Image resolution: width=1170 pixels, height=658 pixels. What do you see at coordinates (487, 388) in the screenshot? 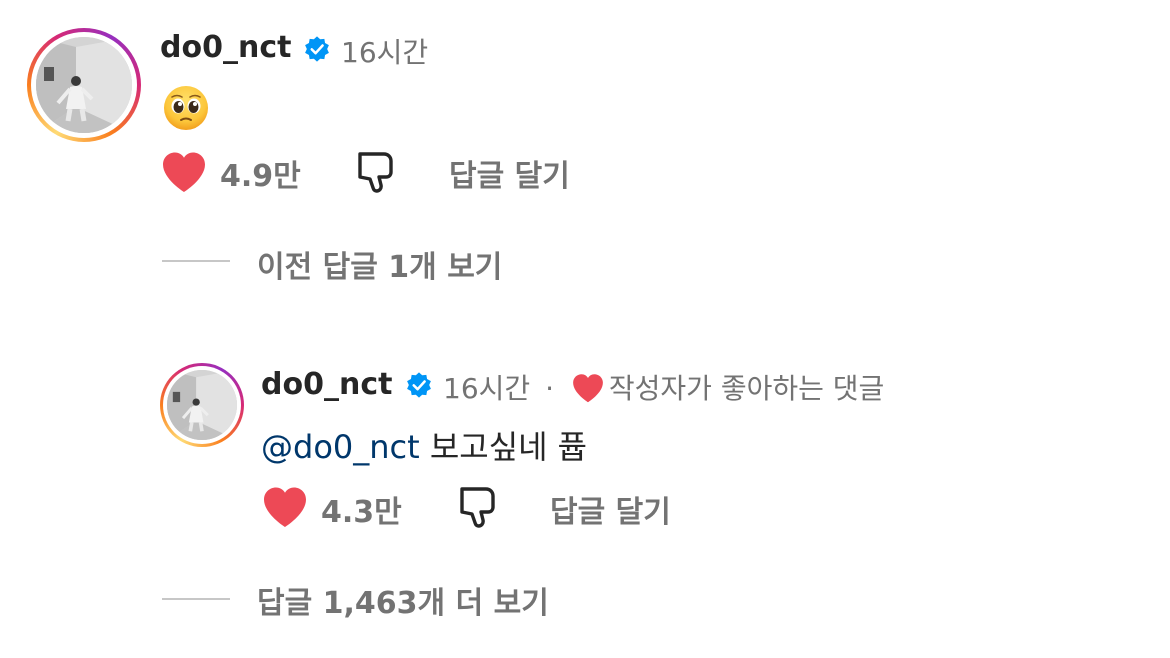
I see `reply-timestamp: 16시간` at bounding box center [487, 388].